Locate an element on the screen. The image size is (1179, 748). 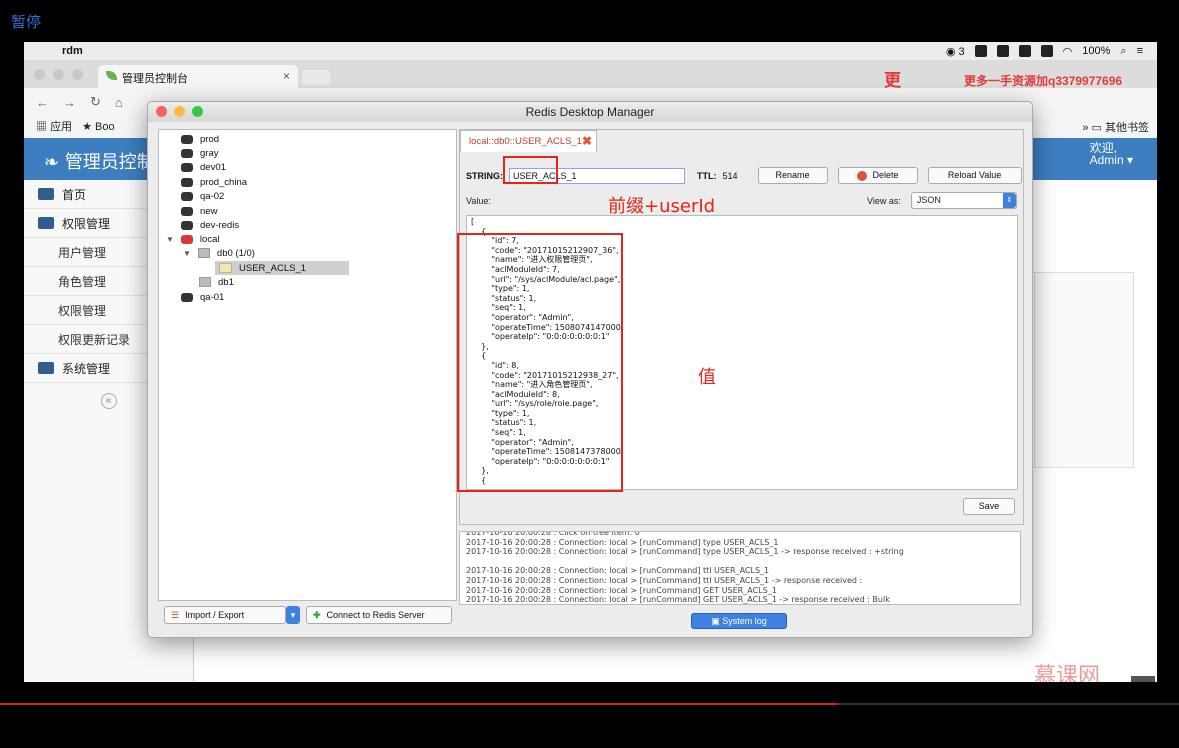
connect-button: ✚ Connect to Redis Server is located at coordinates (379, 615).